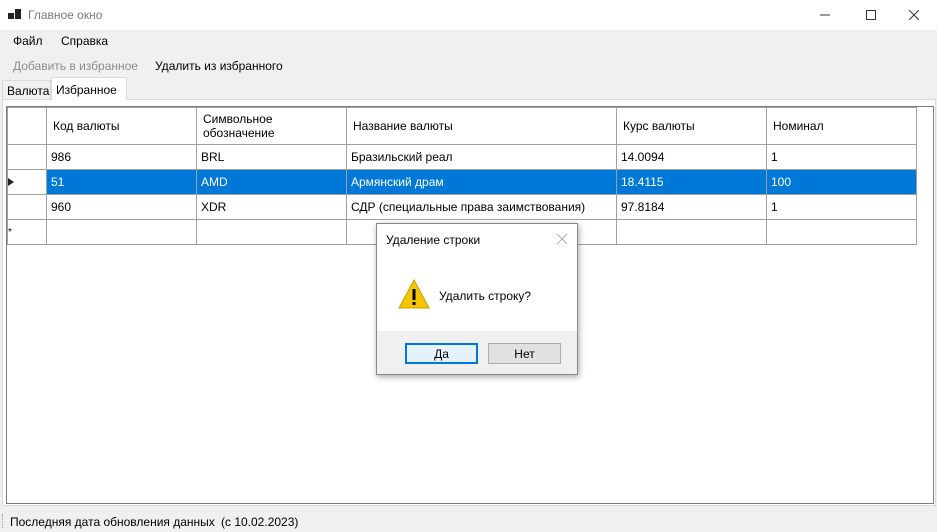 The width and height of the screenshot is (937, 532). I want to click on status-label: Последняя дата обновления данных, so click(112, 522).